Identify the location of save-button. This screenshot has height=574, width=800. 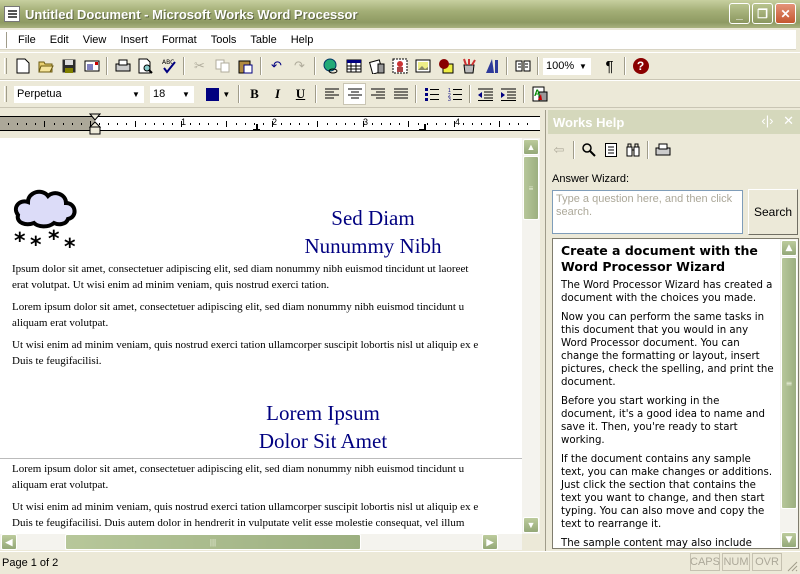
(68, 66).